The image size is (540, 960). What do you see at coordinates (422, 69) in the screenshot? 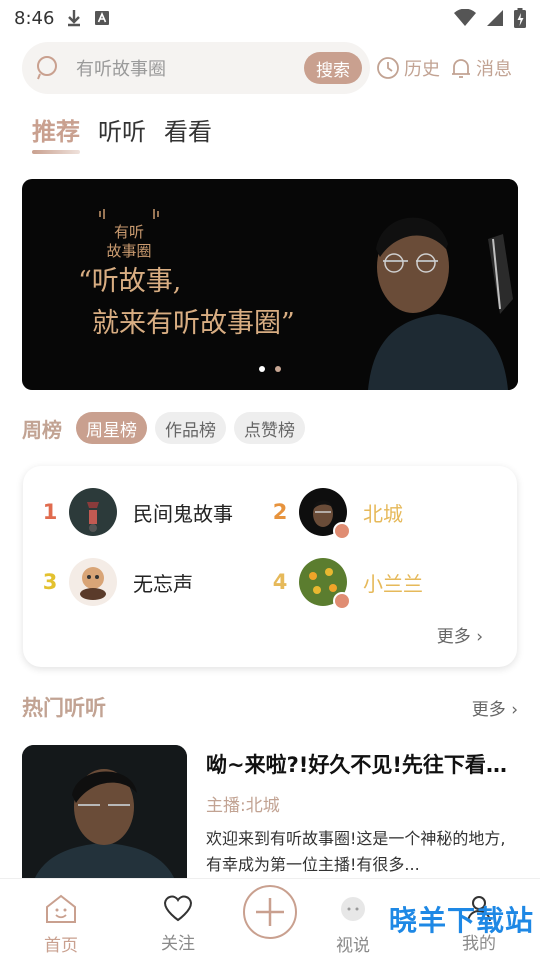
I see `history-label: 历史` at bounding box center [422, 69].